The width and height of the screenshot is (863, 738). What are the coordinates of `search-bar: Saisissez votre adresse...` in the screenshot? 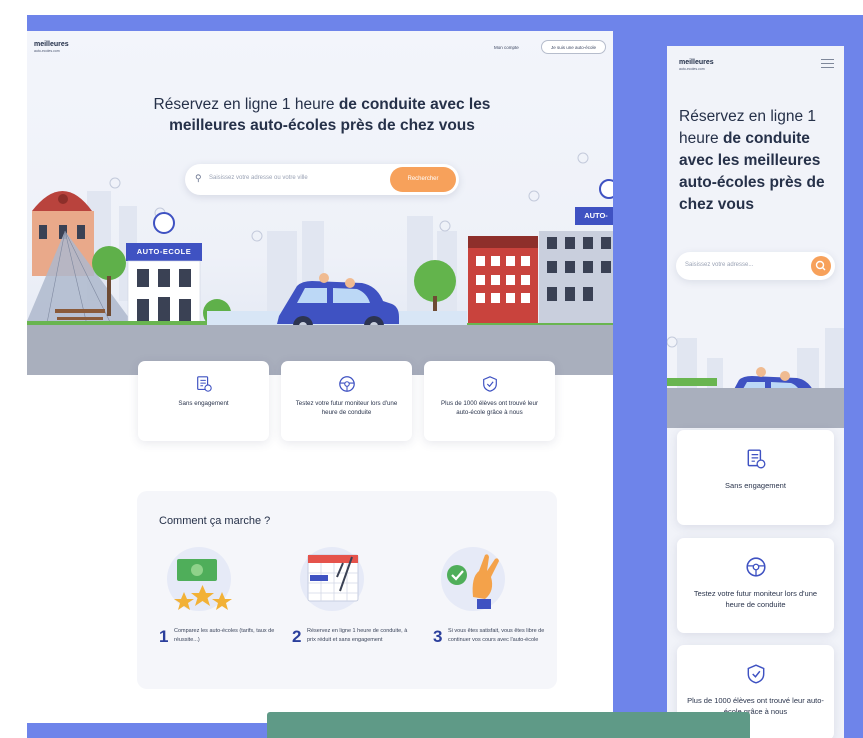 It's located at (755, 266).